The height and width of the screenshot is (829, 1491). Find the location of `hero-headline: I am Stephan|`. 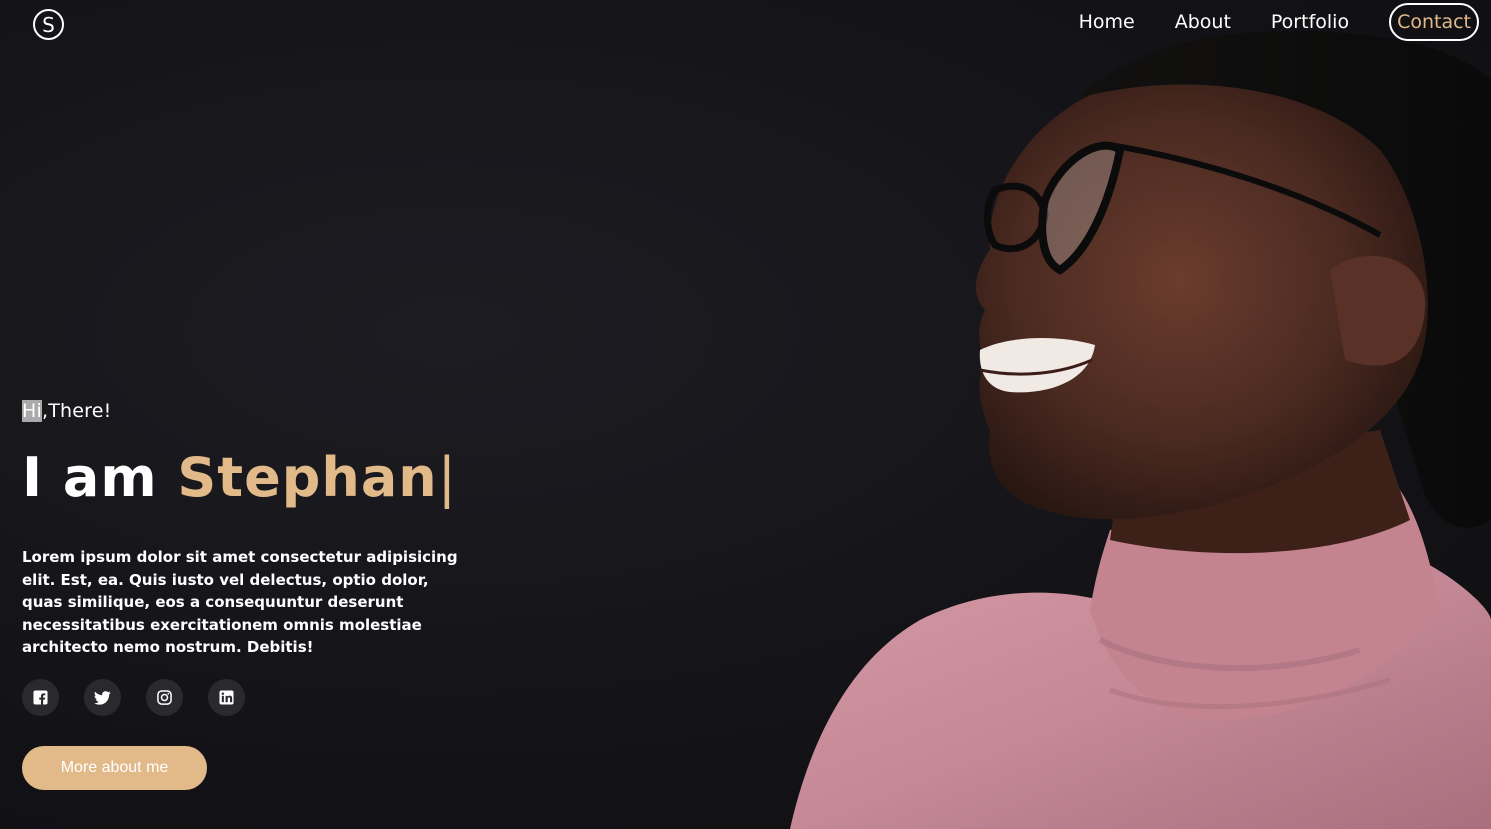

hero-headline: I am Stephan| is located at coordinates (239, 477).